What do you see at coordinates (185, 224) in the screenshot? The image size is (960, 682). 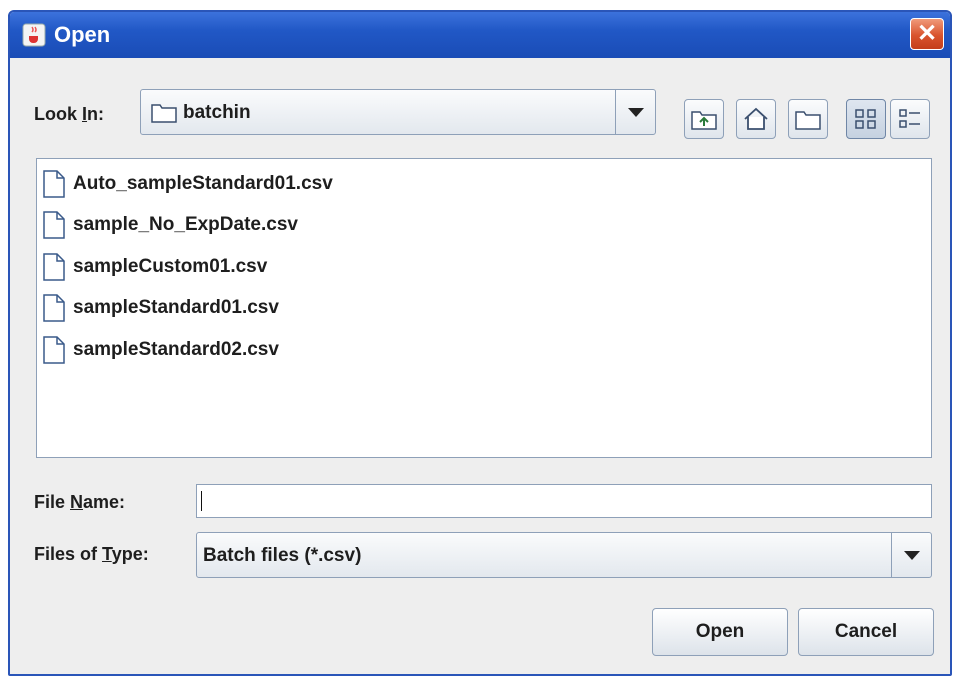 I see `file-name: sample_No_ExpDate.csv` at bounding box center [185, 224].